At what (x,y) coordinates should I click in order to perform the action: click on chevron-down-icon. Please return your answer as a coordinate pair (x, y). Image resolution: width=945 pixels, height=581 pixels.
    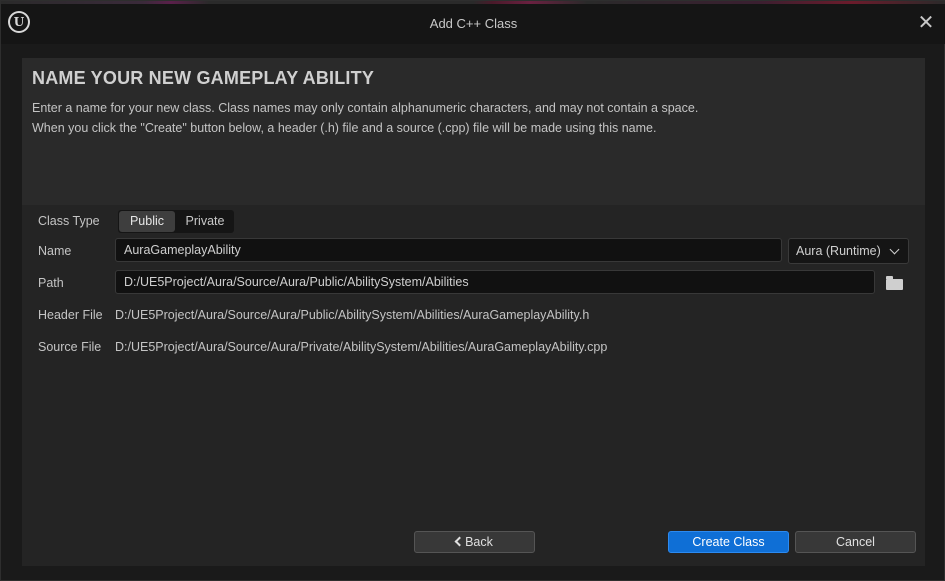
    Looking at the image, I should click on (894, 249).